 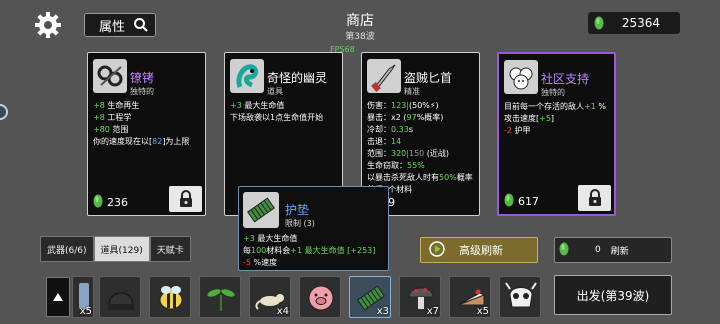 What do you see at coordinates (121, 249) in the screenshot?
I see `tab-items: 道具(129)` at bounding box center [121, 249].